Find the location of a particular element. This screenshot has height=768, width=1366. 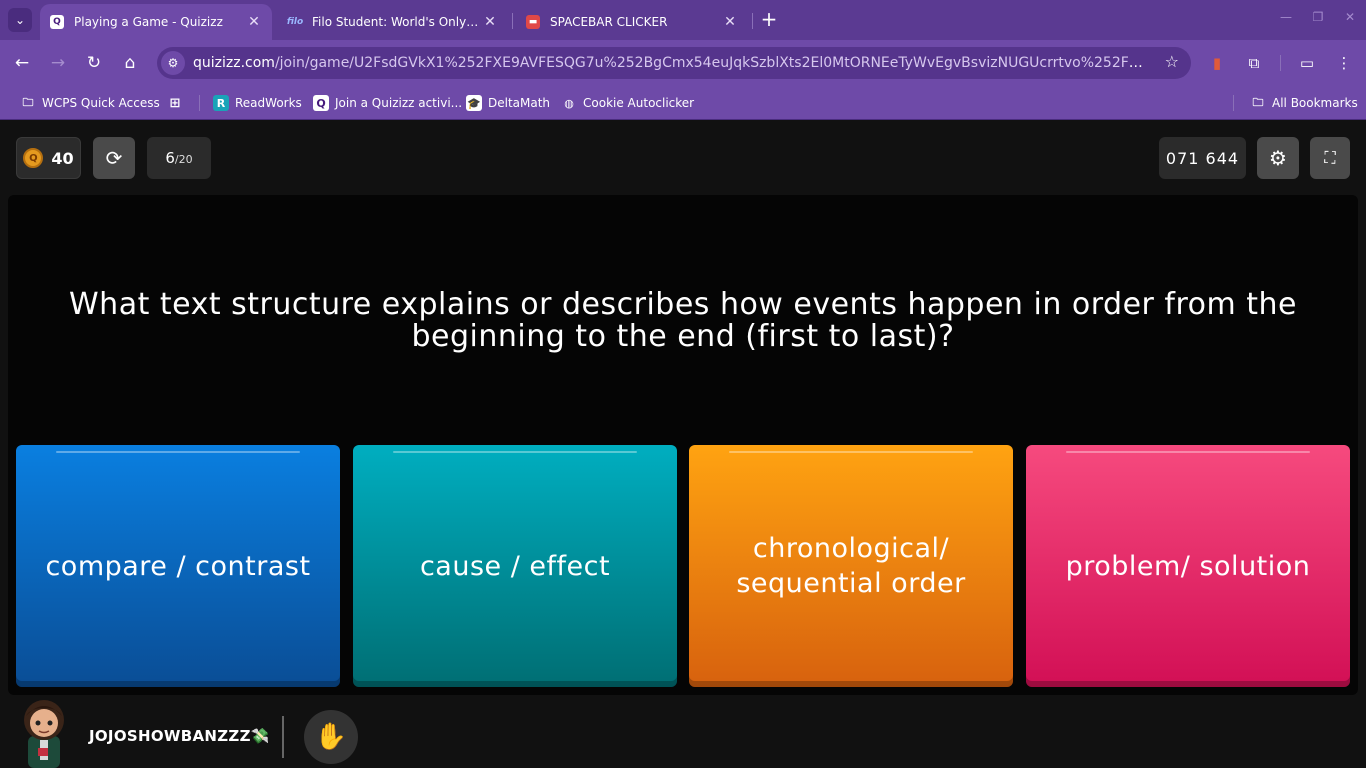

bookmark-label: ReadWorks is located at coordinates (268, 103).